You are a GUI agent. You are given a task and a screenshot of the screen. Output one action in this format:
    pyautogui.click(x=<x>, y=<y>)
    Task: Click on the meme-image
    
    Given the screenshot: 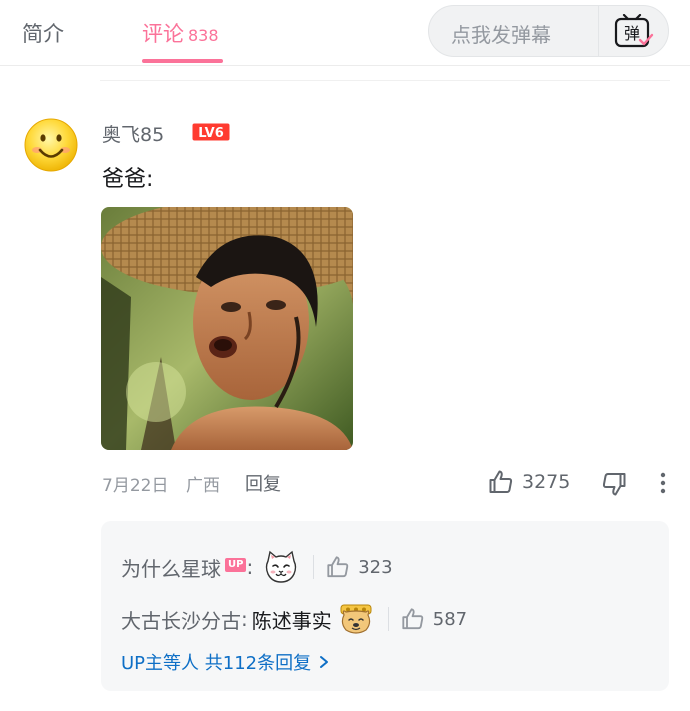 What is the action you would take?
    pyautogui.click(x=227, y=328)
    